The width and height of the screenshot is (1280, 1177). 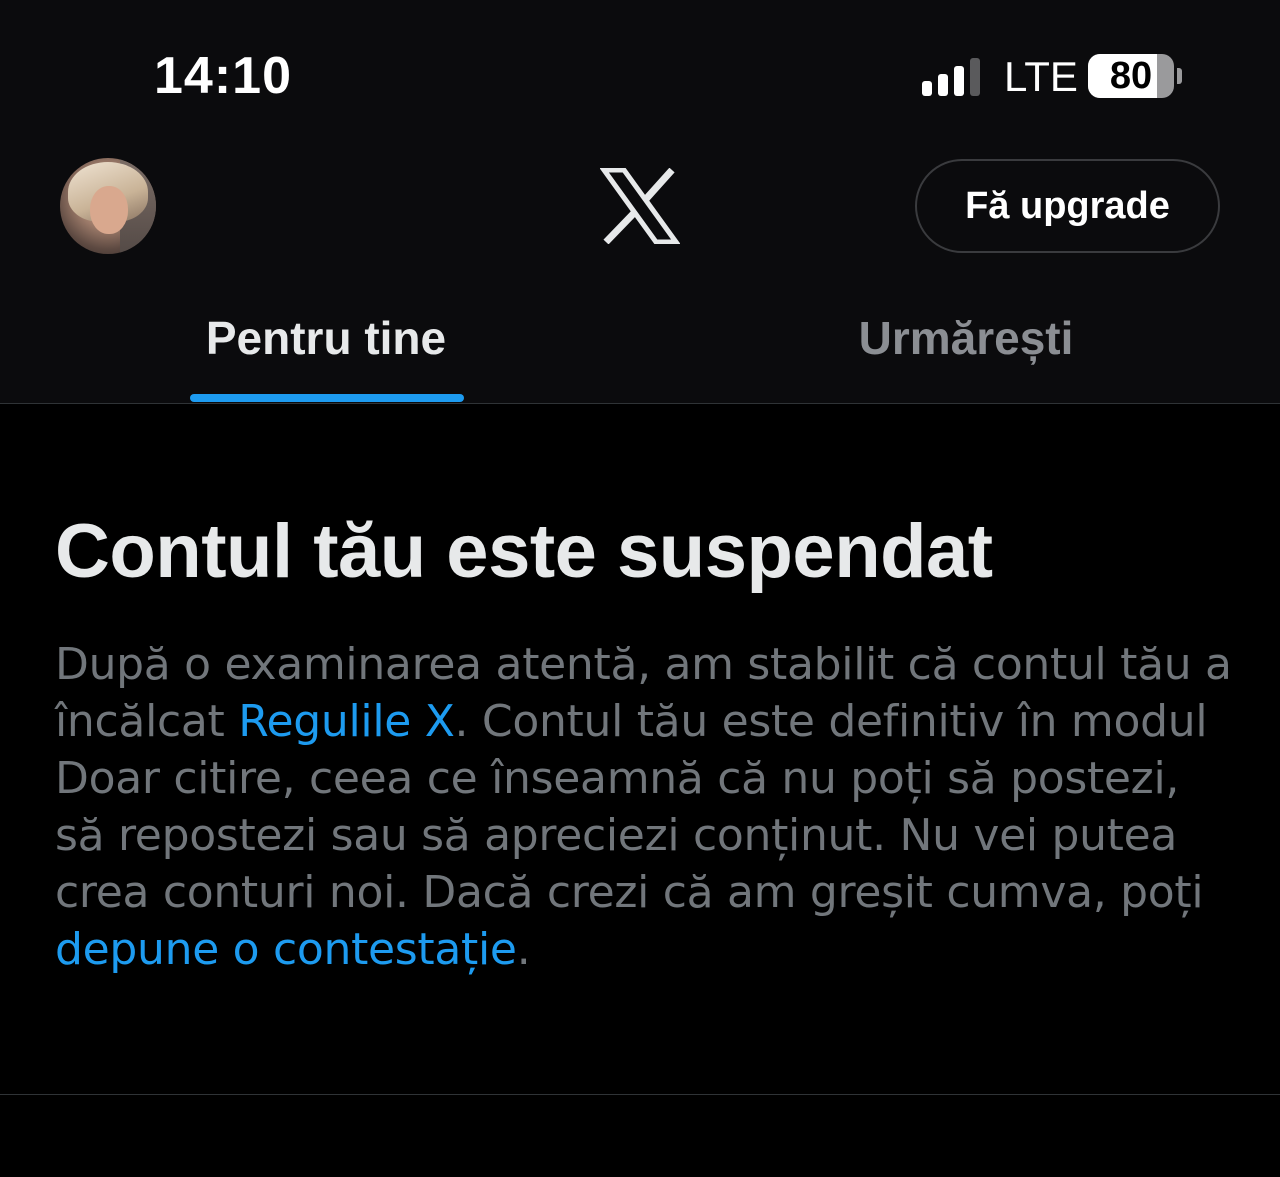 I want to click on notice-text: ., so click(x=523, y=949).